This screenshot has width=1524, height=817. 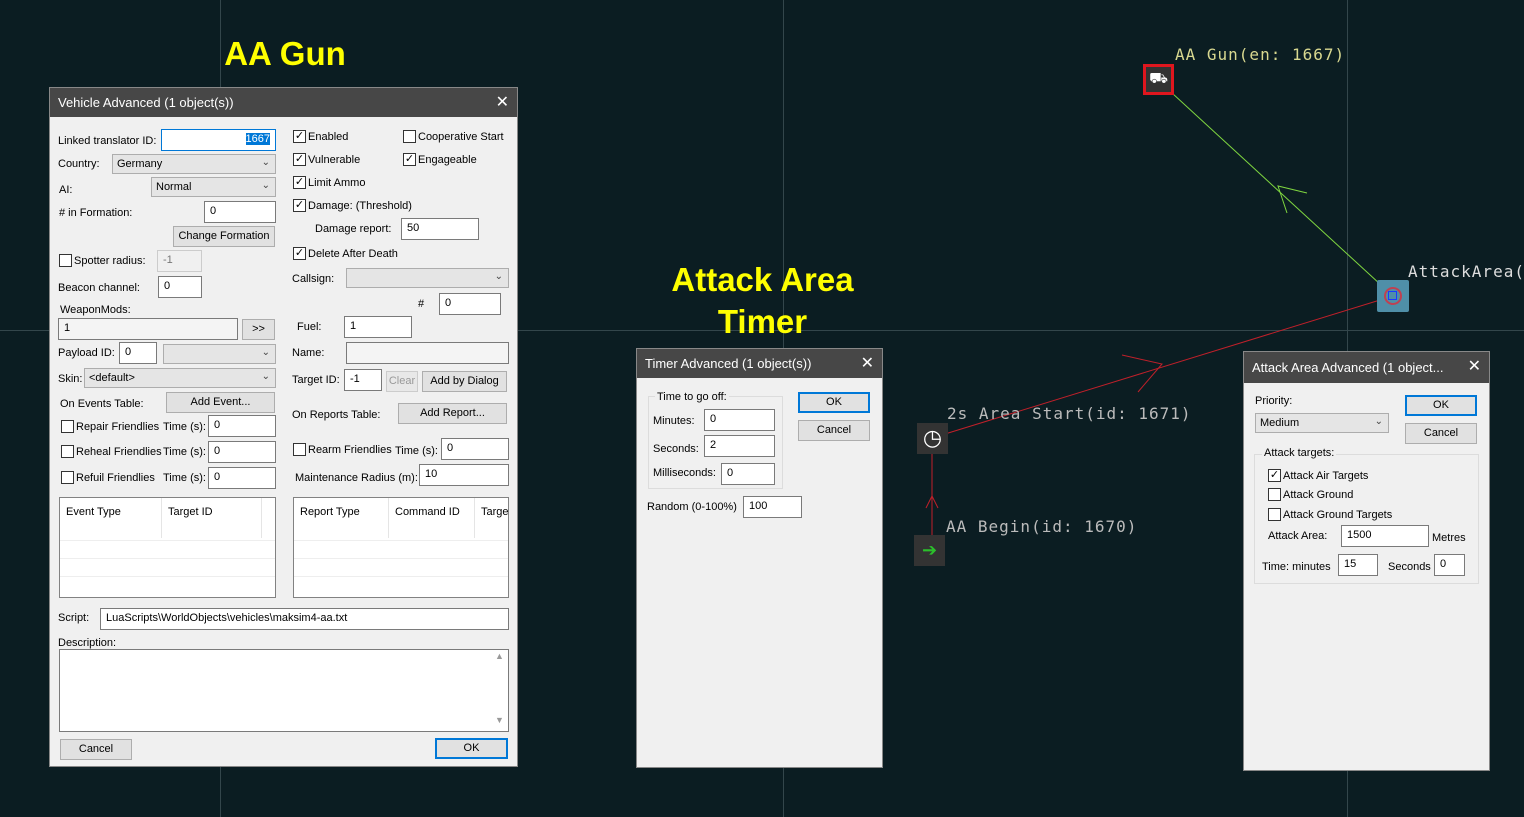 What do you see at coordinates (213, 187) in the screenshot?
I see `ai-select: Normal ⌄` at bounding box center [213, 187].